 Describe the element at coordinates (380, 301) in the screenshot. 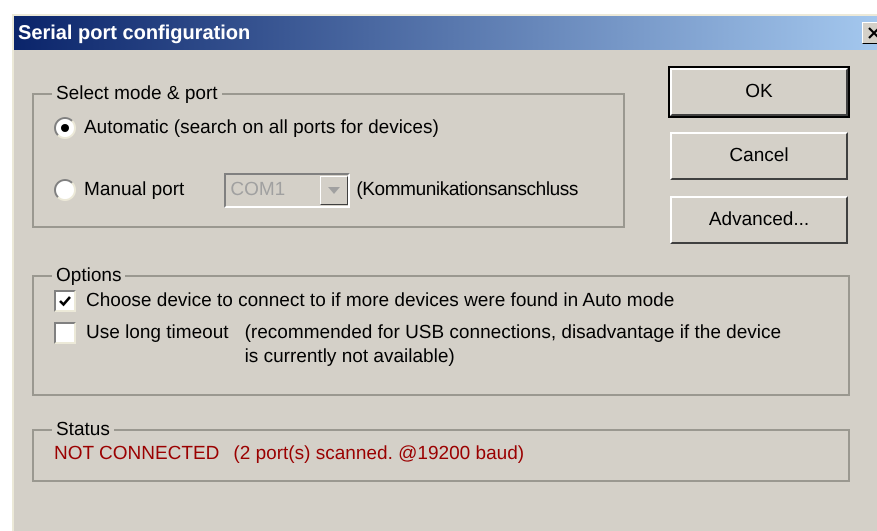

I see `checkbox-label: Choose device to connect to if more devices were found in Auto mode` at that location.